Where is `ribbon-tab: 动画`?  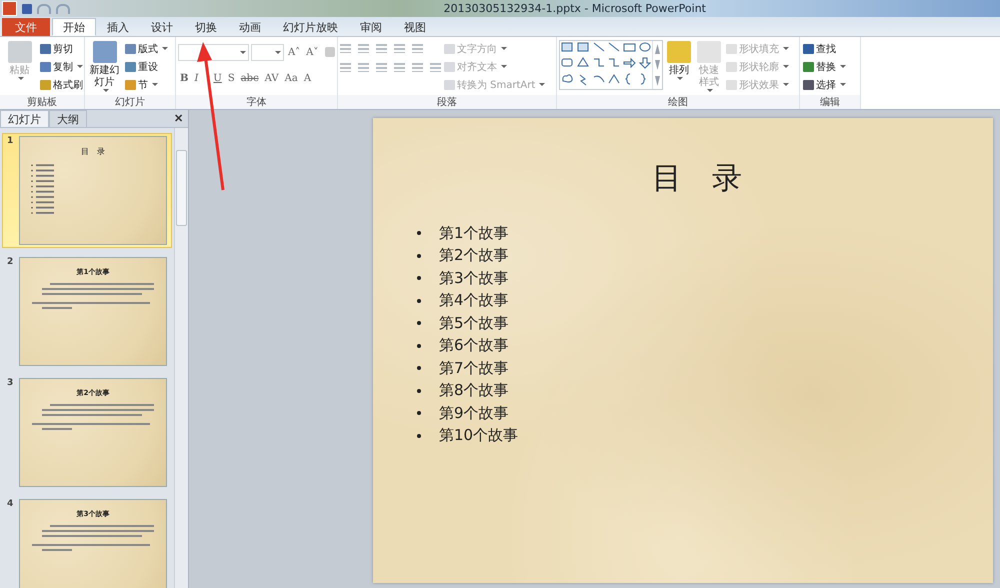
ribbon-tab: 动画 is located at coordinates (250, 27).